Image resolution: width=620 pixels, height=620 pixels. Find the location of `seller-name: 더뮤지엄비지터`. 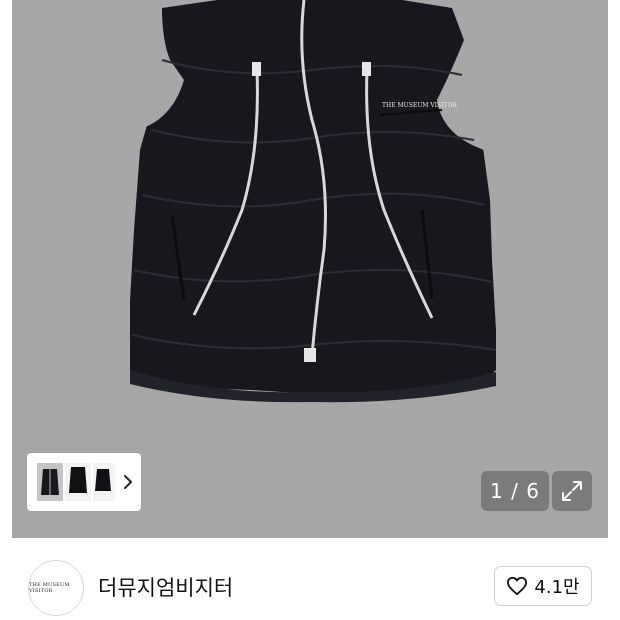

seller-name: 더뮤지엄비지터 is located at coordinates (165, 587).